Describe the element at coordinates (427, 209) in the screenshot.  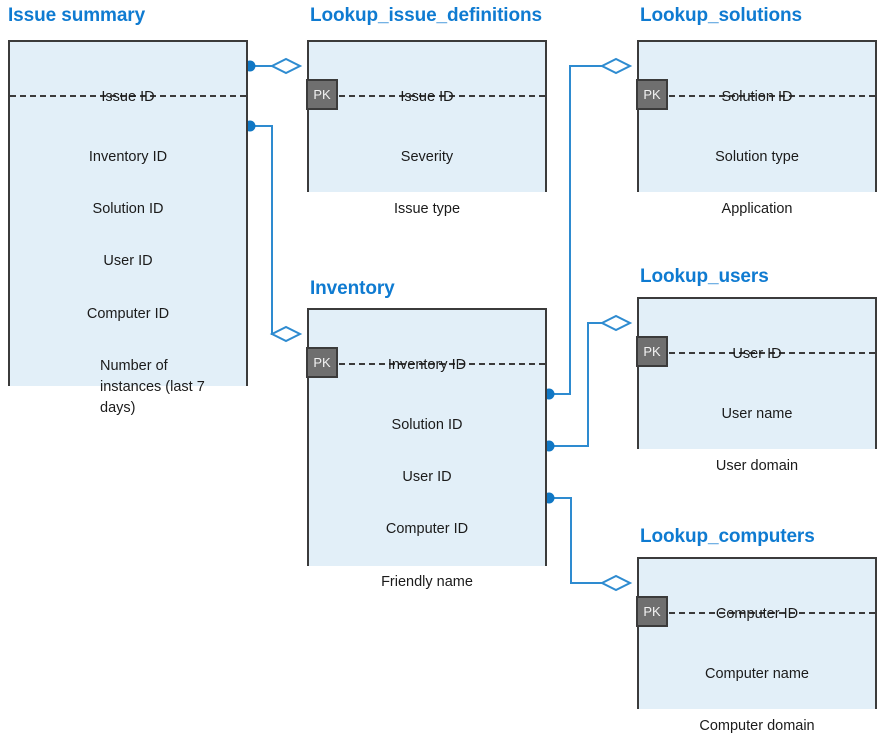
I see `field-attribute: Issue type` at that location.